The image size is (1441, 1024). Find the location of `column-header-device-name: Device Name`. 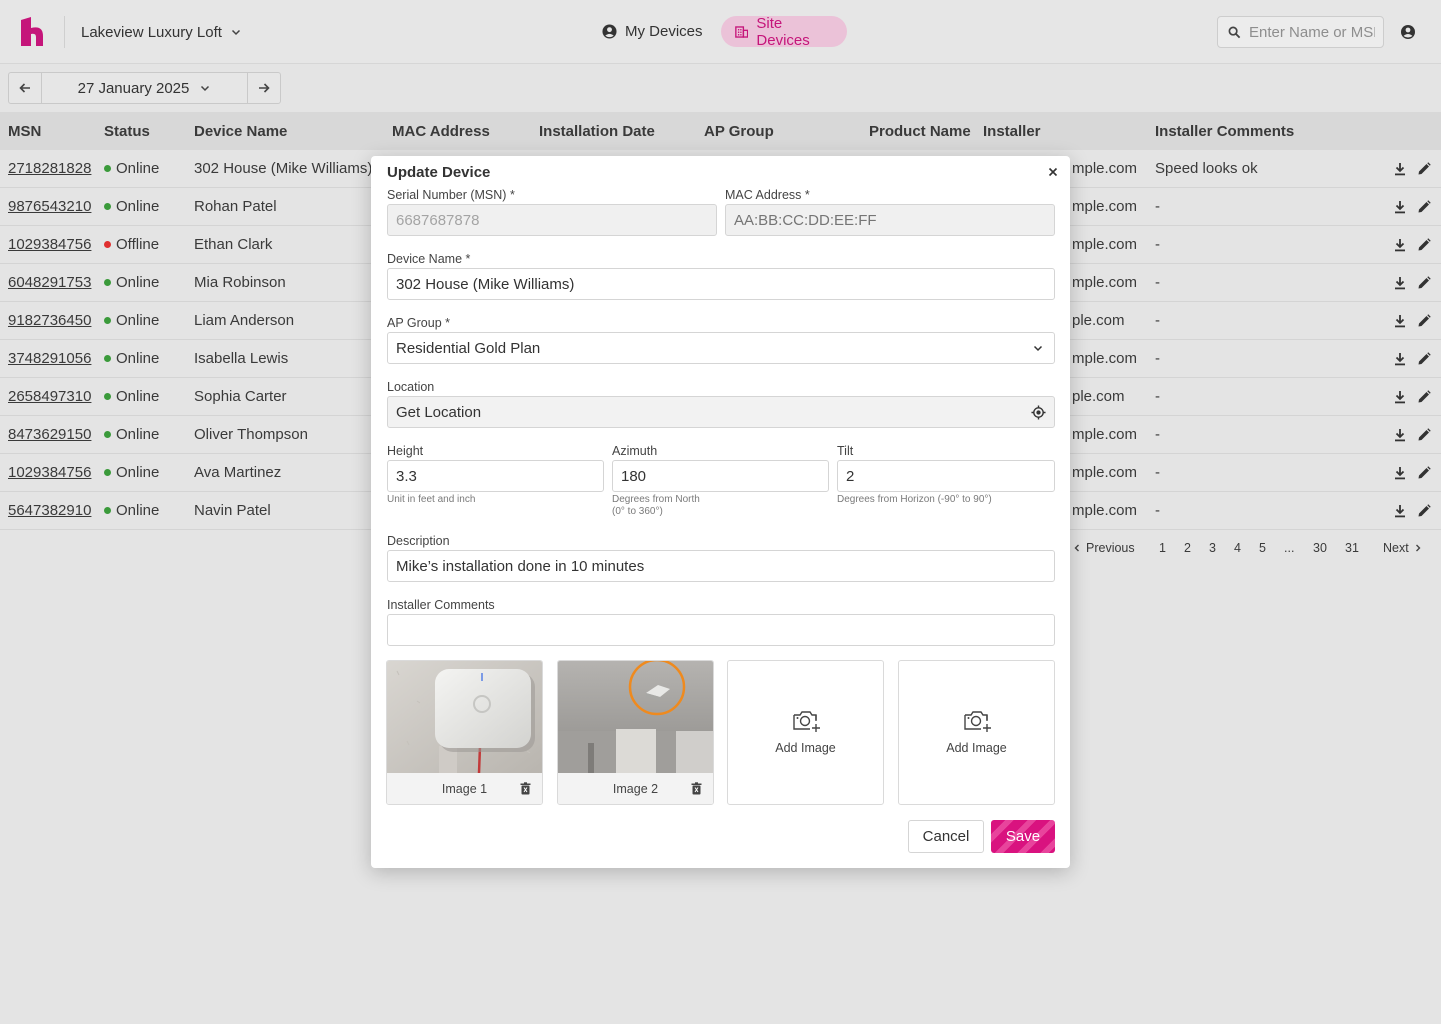

column-header-device-name: Device Name is located at coordinates (240, 131).